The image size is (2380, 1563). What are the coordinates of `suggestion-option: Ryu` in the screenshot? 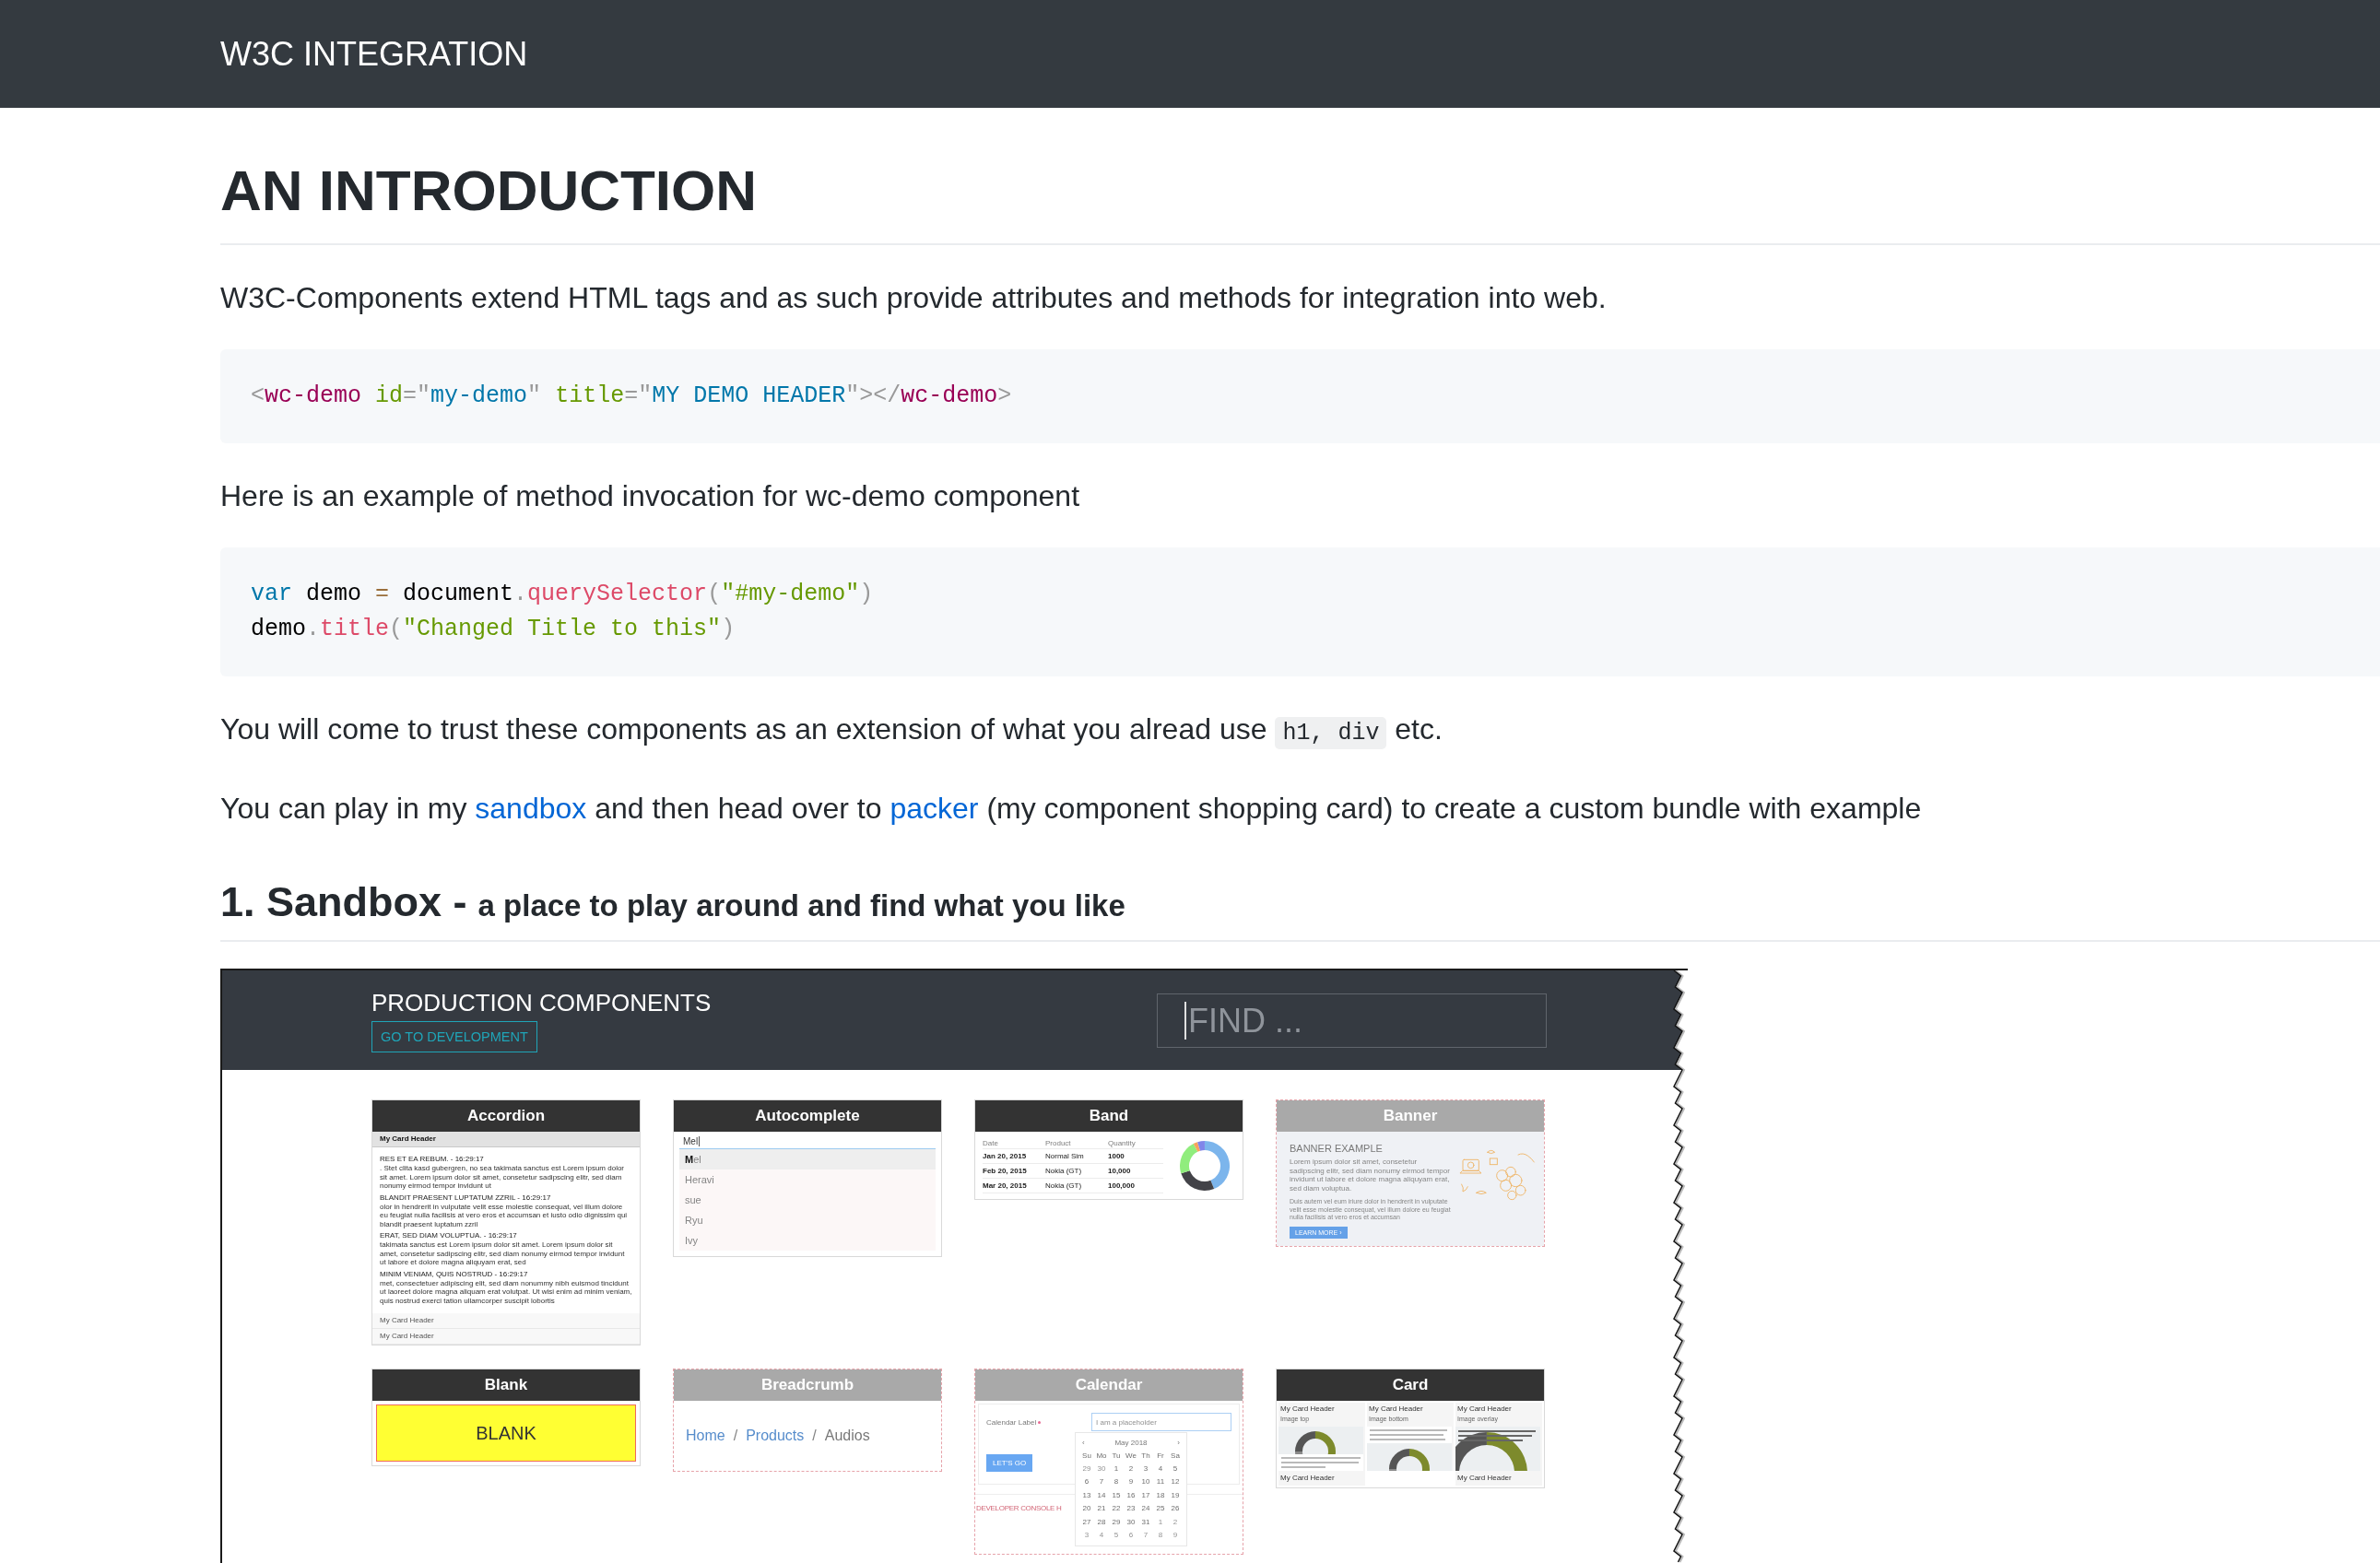 It's located at (807, 1220).